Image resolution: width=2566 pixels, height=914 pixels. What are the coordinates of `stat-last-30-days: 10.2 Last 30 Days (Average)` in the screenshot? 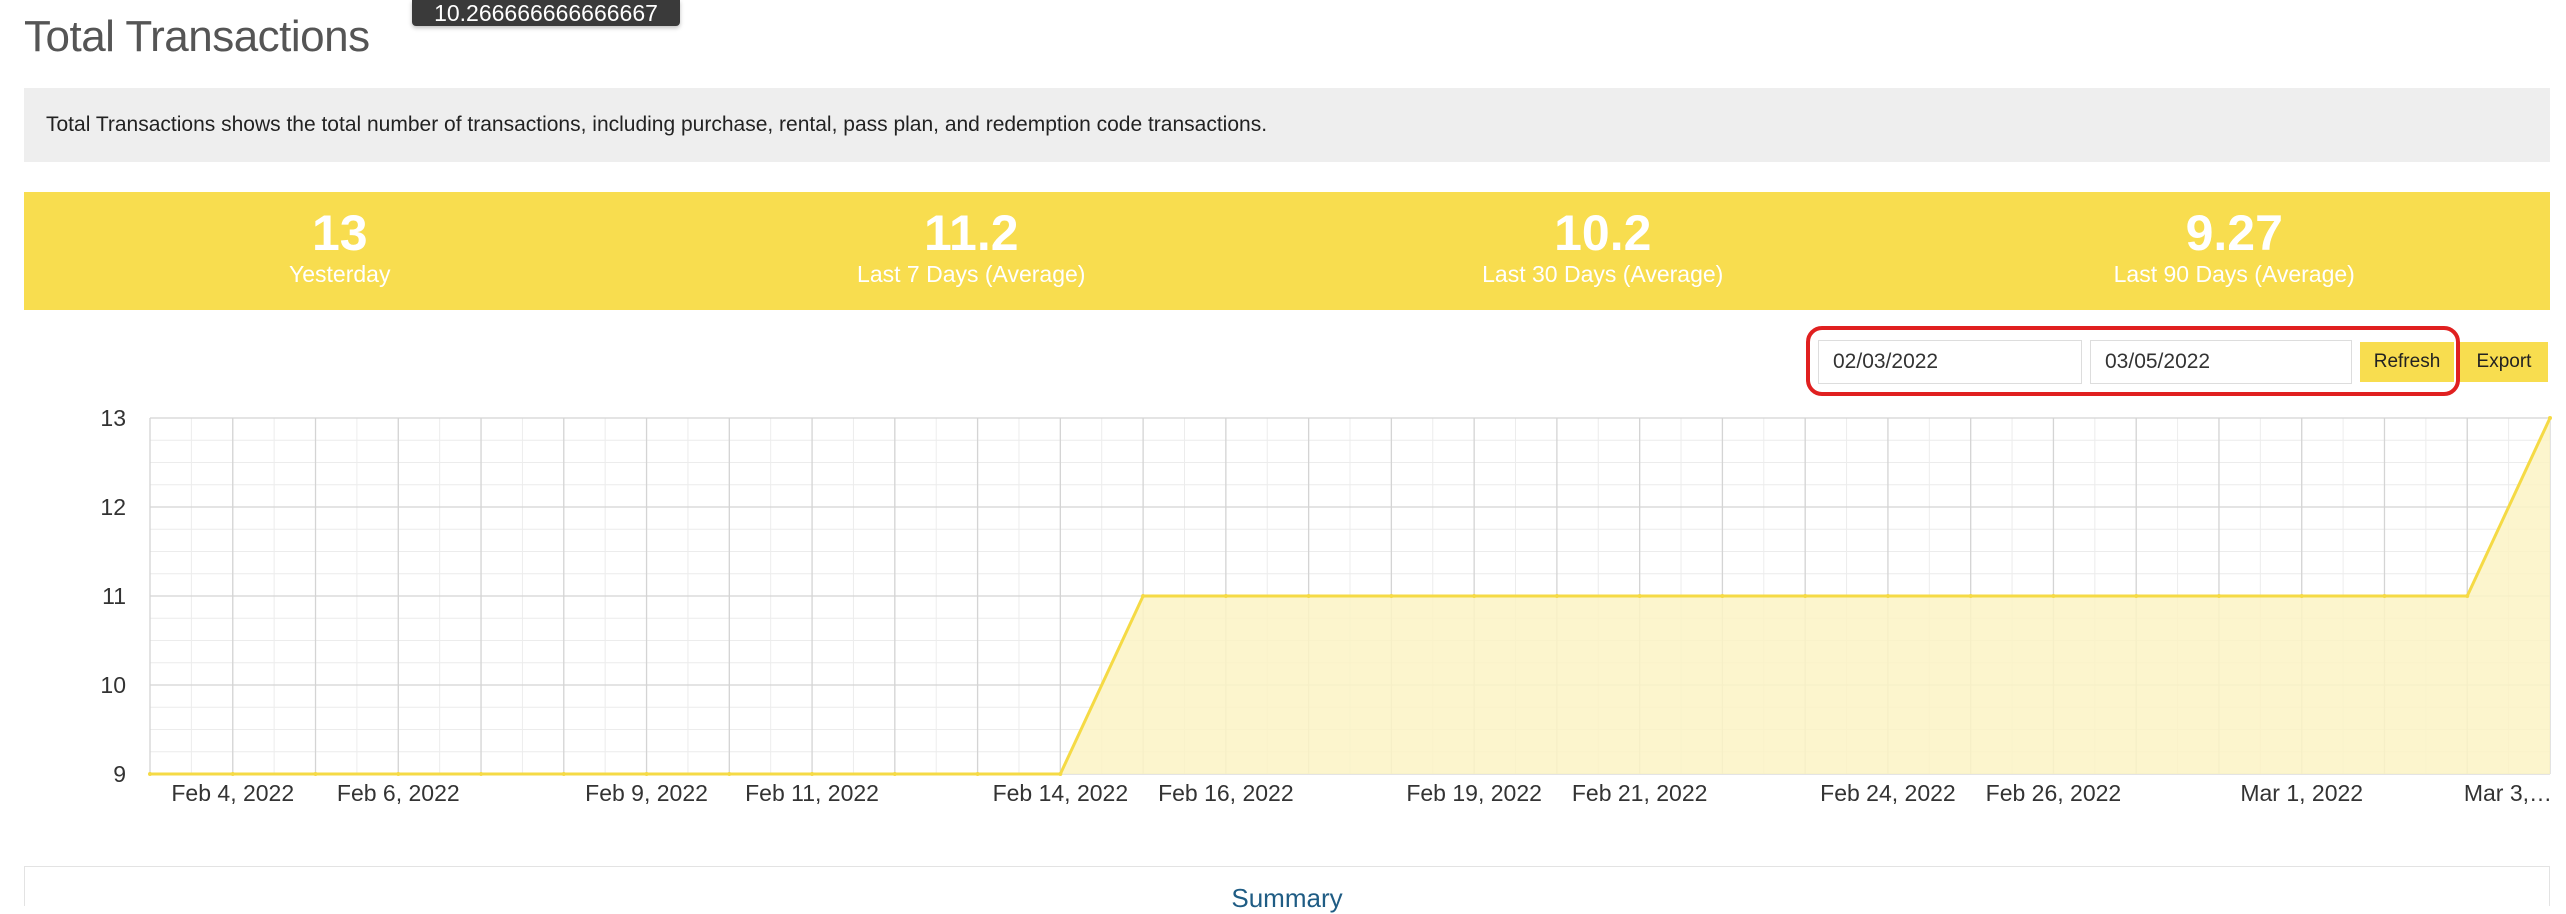 It's located at (1603, 251).